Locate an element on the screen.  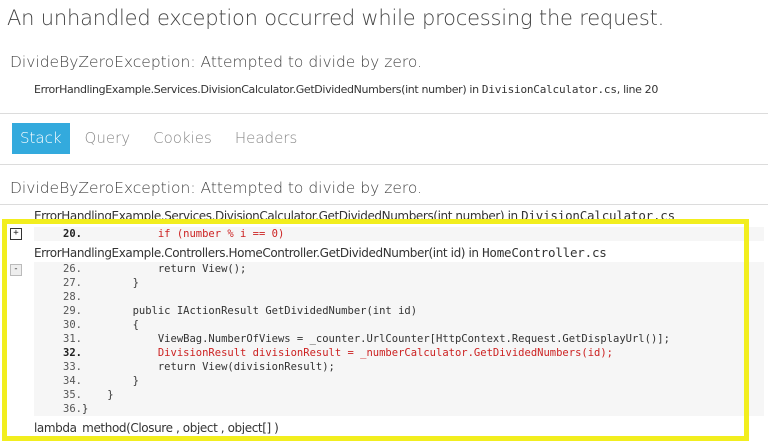
line-number: 35. is located at coordinates (72, 395).